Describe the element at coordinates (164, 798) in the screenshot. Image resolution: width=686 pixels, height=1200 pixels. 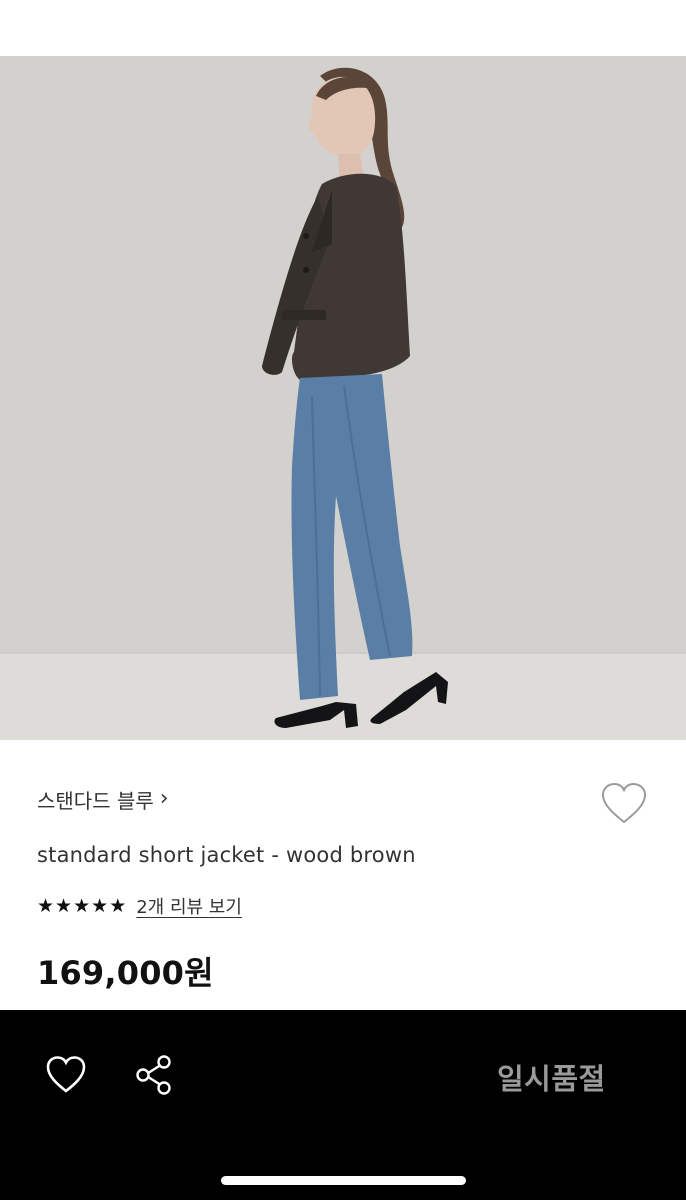
I see `chevron-right-icon: ›` at that location.